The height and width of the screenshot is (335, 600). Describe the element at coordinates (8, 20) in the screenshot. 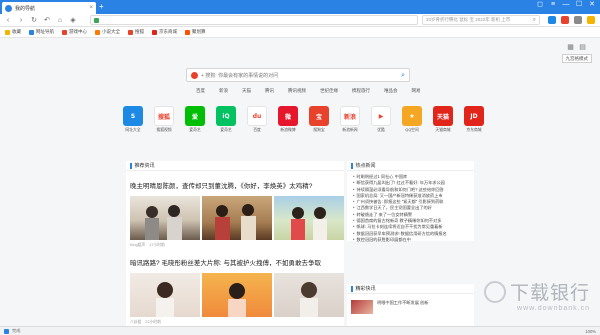

I see `back-icon: ‹` at that location.